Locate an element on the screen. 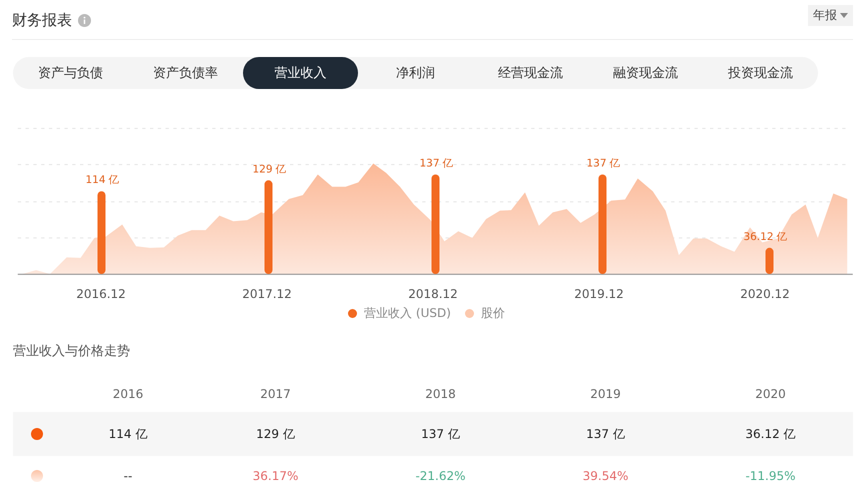 This screenshot has width=865, height=482. tab: 营业收入 is located at coordinates (300, 73).